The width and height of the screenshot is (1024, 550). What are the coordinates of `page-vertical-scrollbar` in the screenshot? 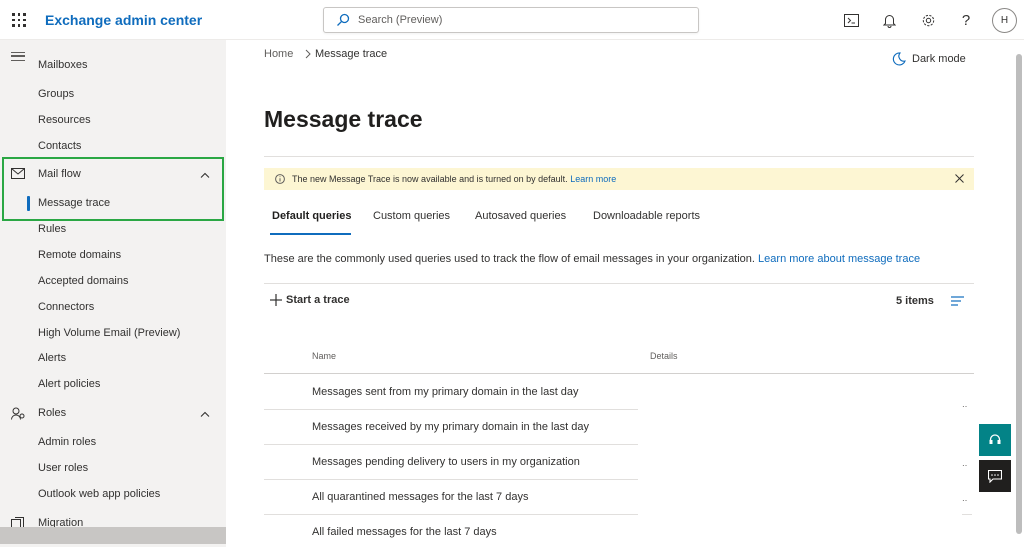 It's located at (1019, 293).